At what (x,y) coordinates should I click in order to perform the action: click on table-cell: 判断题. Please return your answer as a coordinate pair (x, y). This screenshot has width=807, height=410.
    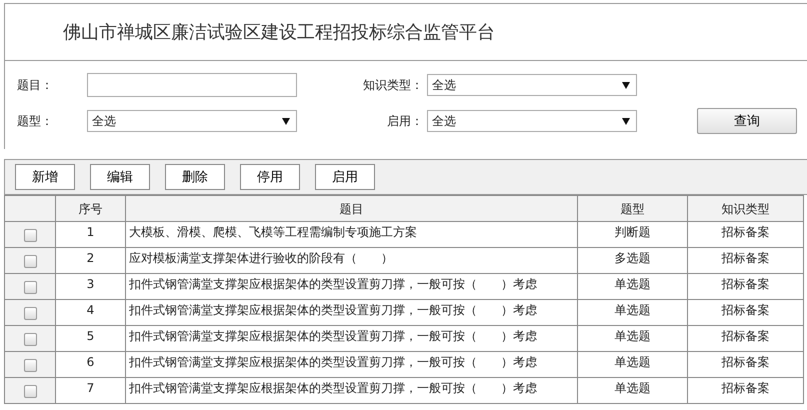
    Looking at the image, I should click on (633, 235).